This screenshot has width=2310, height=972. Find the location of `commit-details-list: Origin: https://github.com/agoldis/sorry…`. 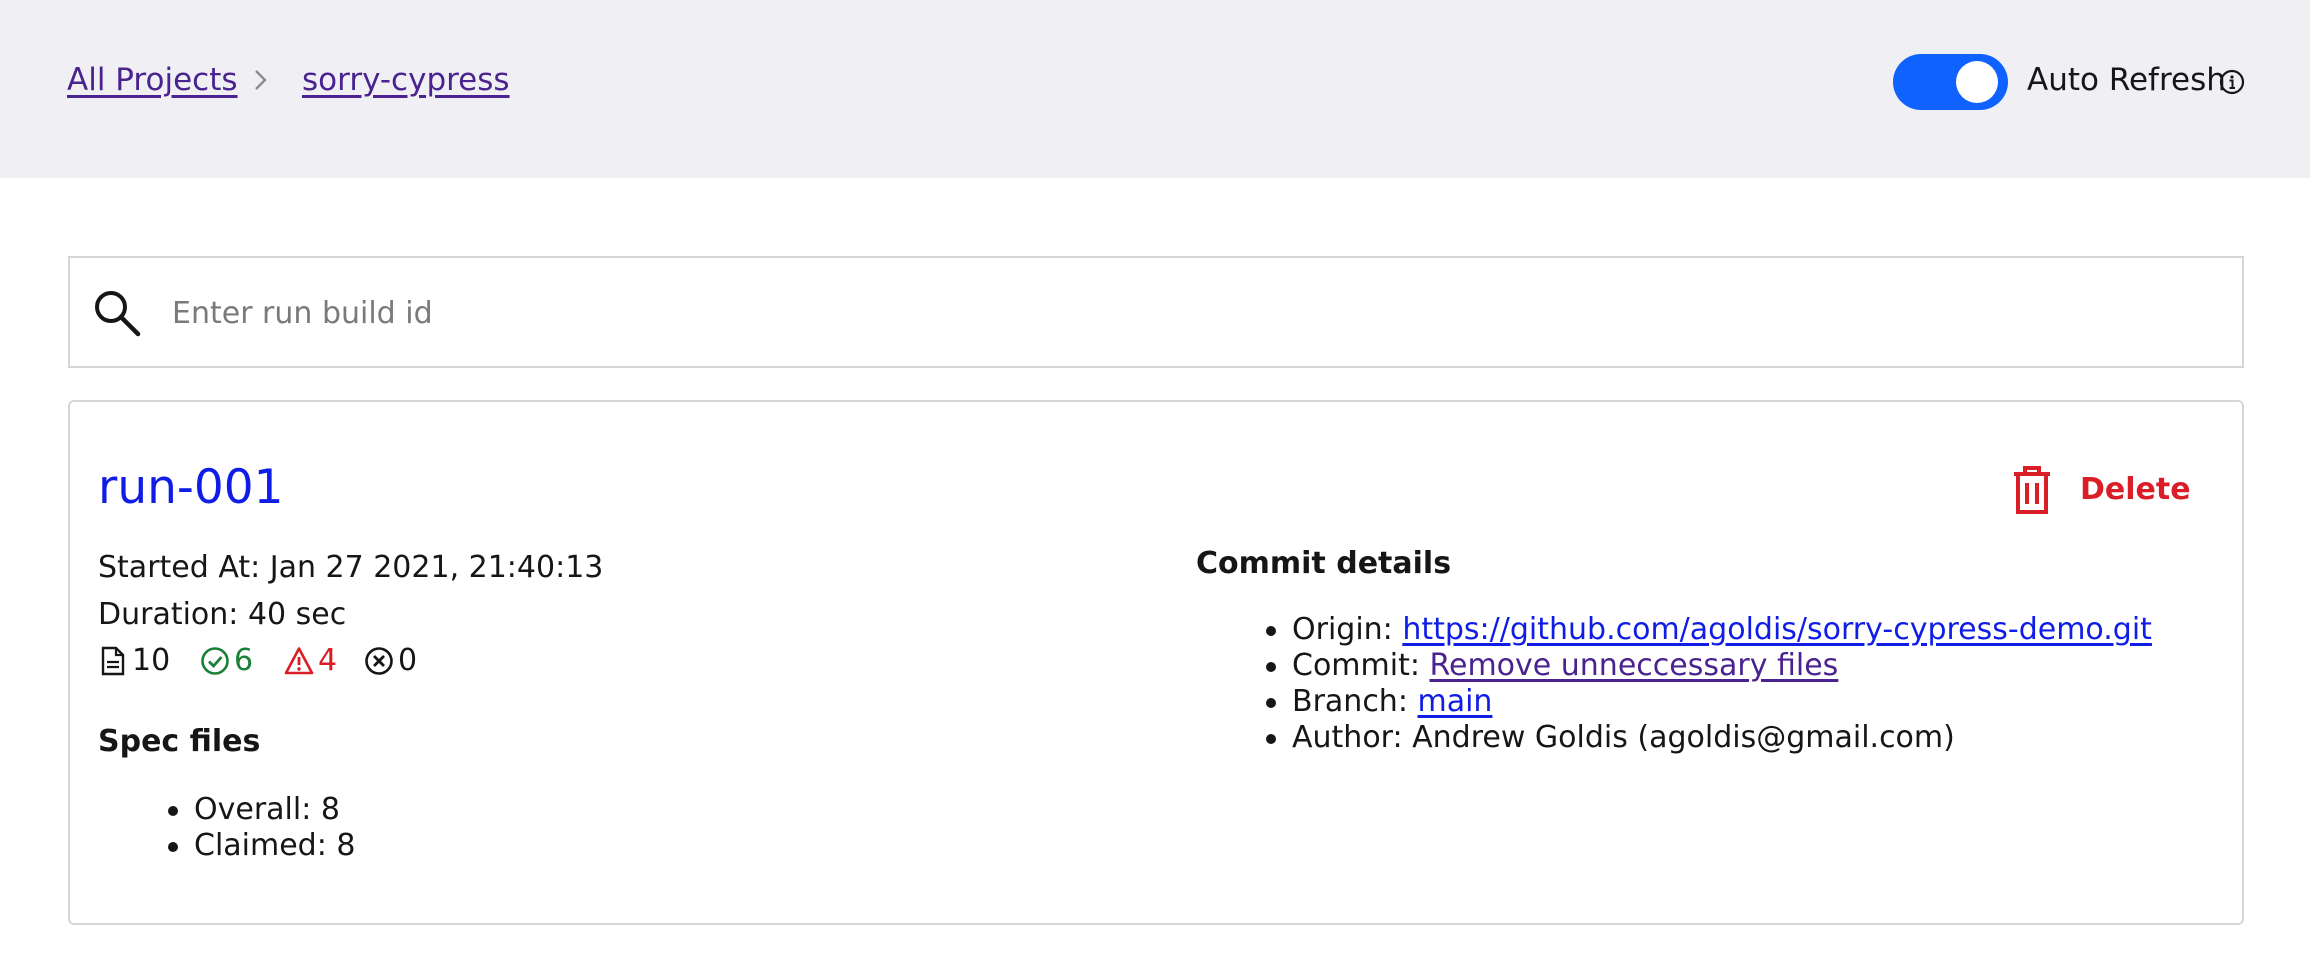

commit-details-list: Origin: https://github.com/agoldis/sorry… is located at coordinates (1709, 684).